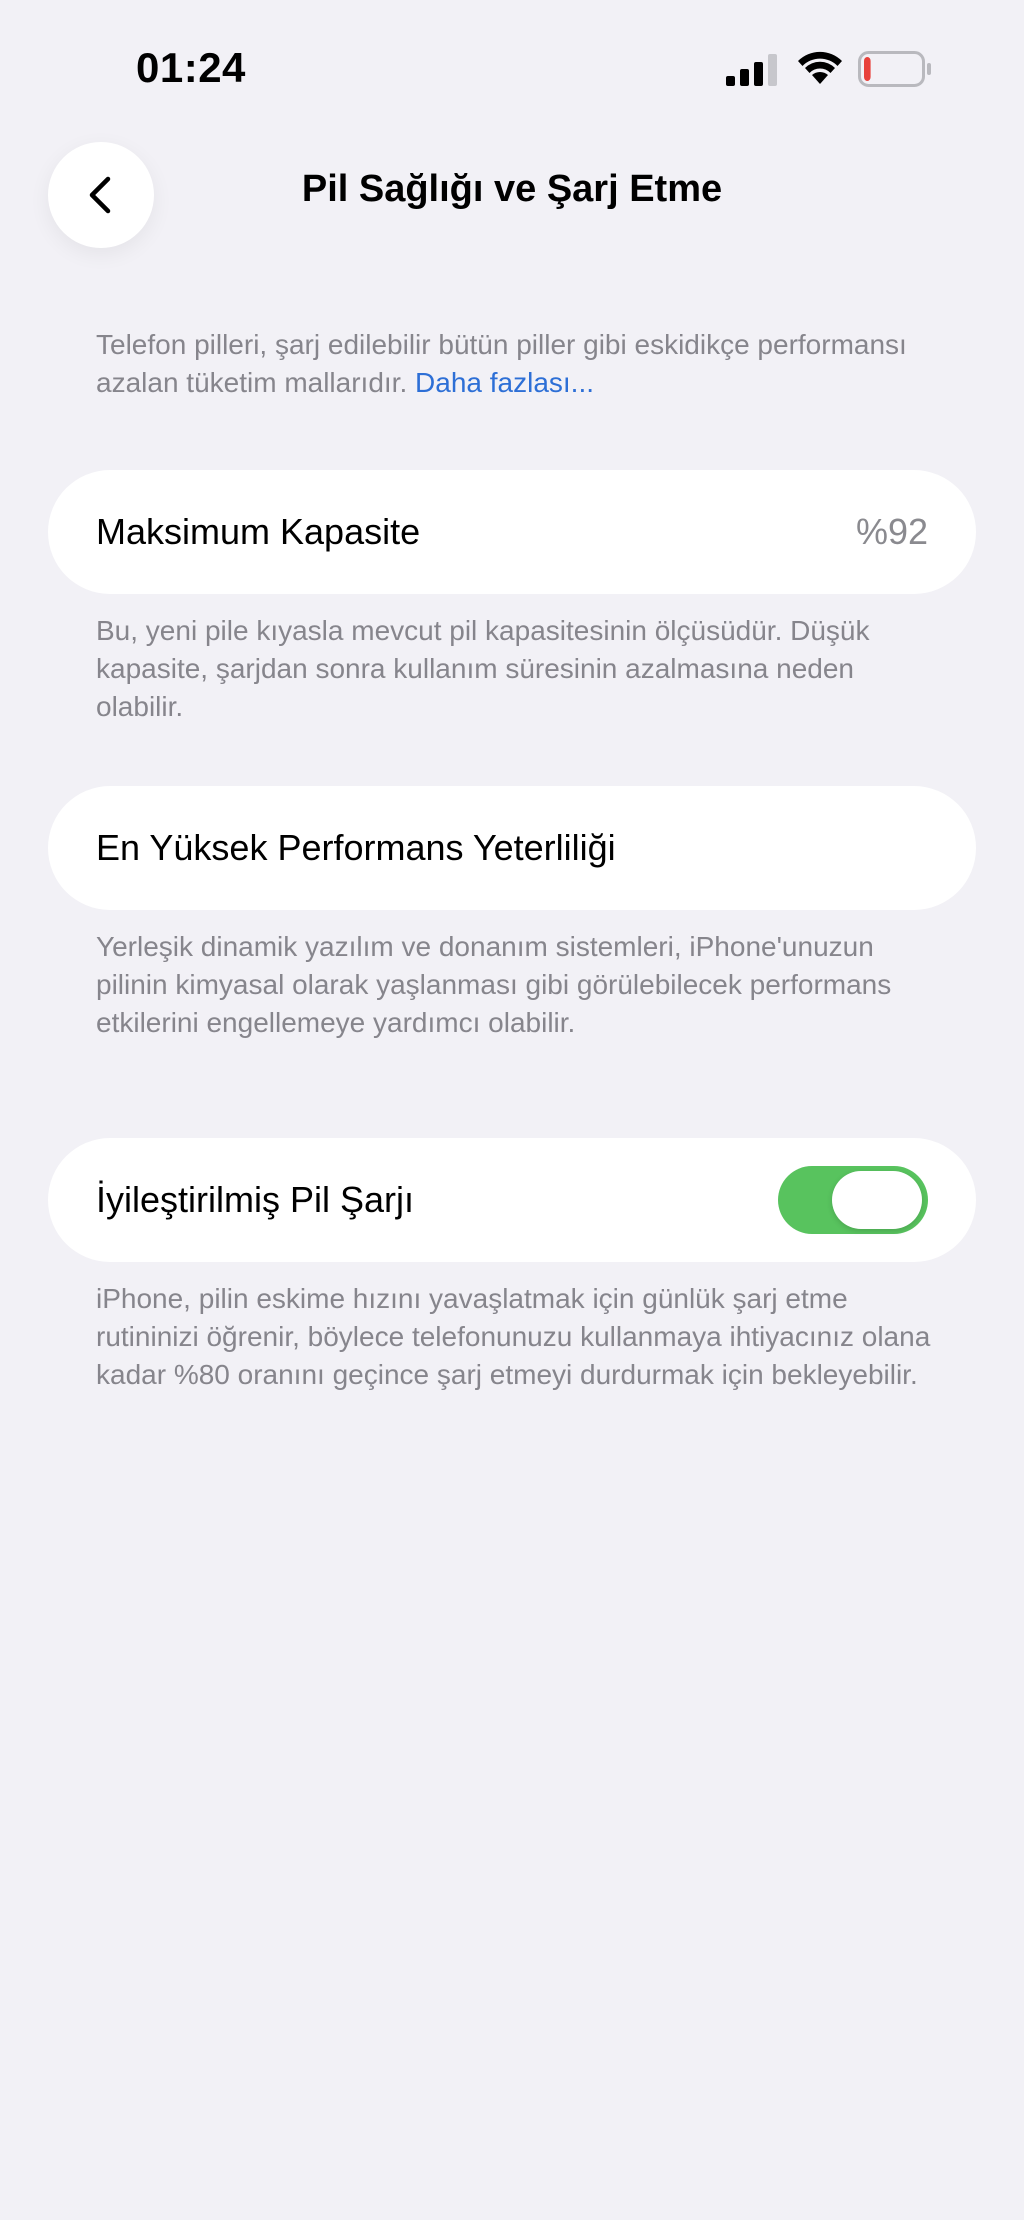  What do you see at coordinates (877, 1200) in the screenshot?
I see `toggle-knob` at bounding box center [877, 1200].